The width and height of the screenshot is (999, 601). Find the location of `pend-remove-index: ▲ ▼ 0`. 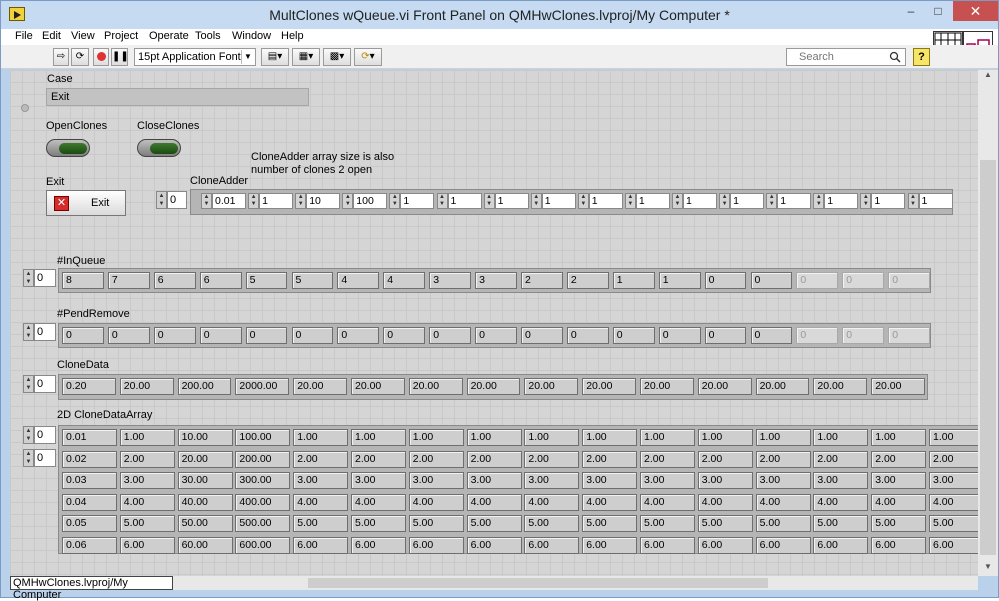

pend-remove-index: ▲ ▼ 0 is located at coordinates (39, 332).